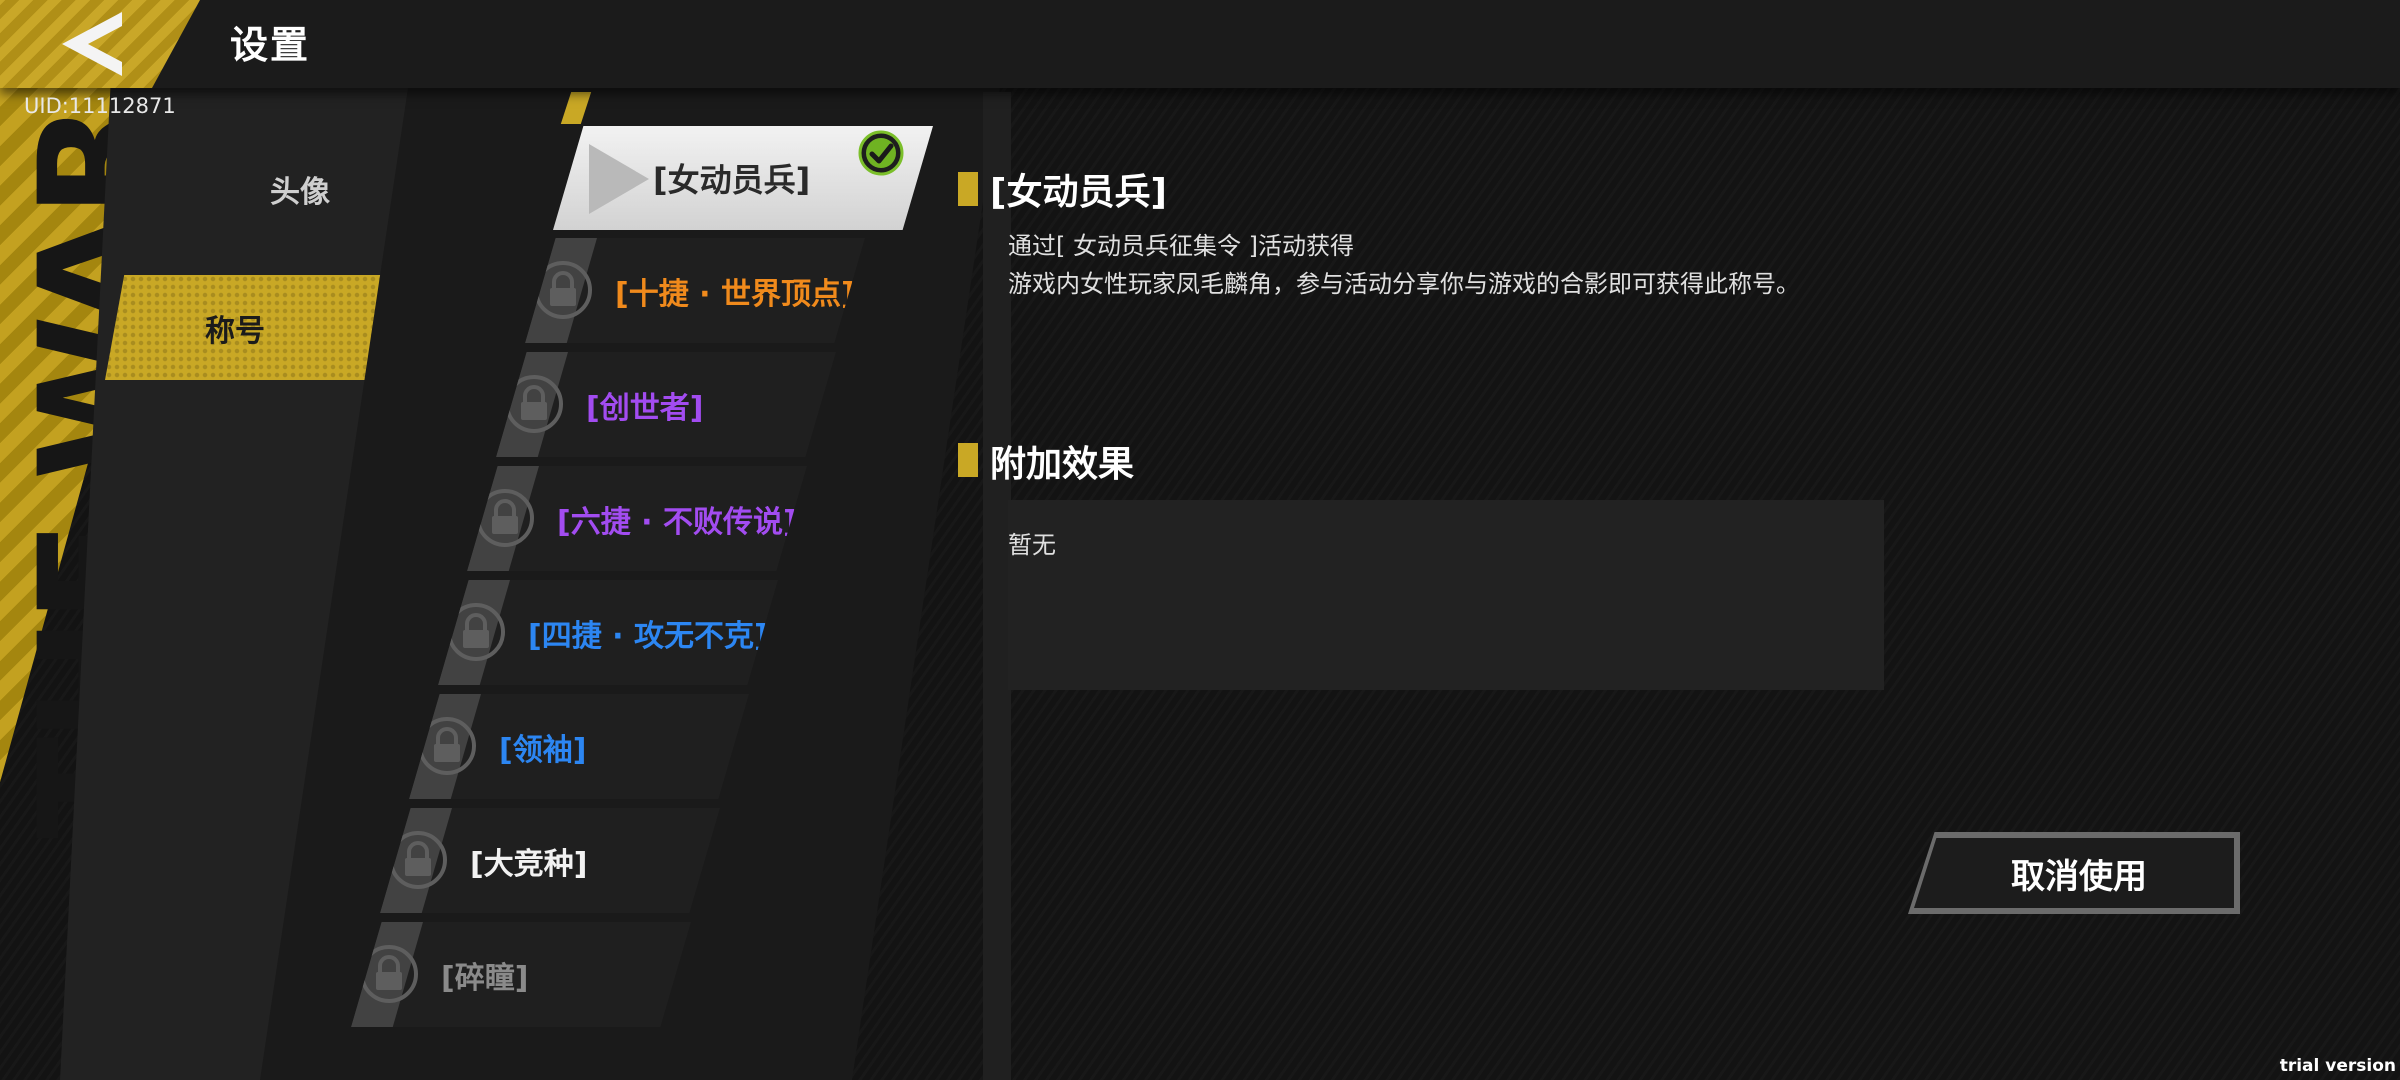  Describe the element at coordinates (1200, 44) in the screenshot. I see `top-bar: 设置` at that location.